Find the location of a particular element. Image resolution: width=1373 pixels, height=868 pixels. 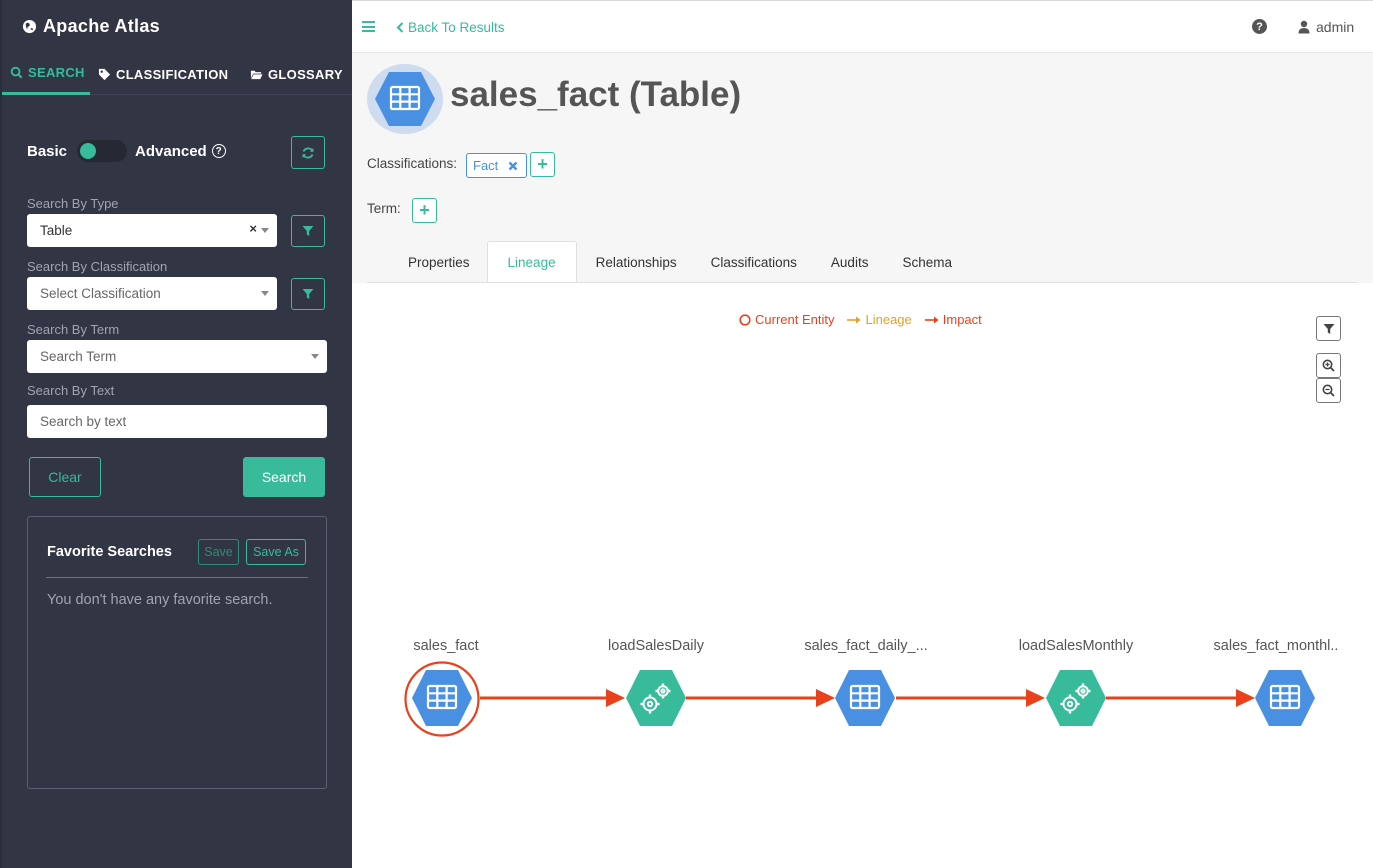

lineage-edges is located at coordinates (867, 698).